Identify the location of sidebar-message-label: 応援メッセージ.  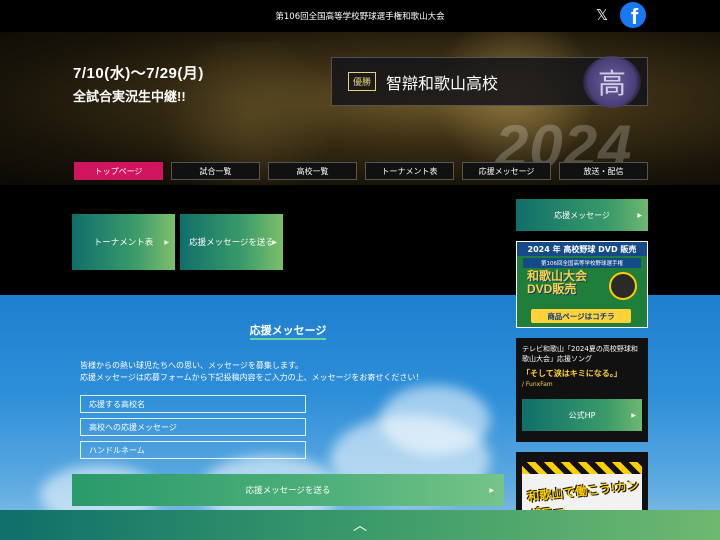
(582, 215).